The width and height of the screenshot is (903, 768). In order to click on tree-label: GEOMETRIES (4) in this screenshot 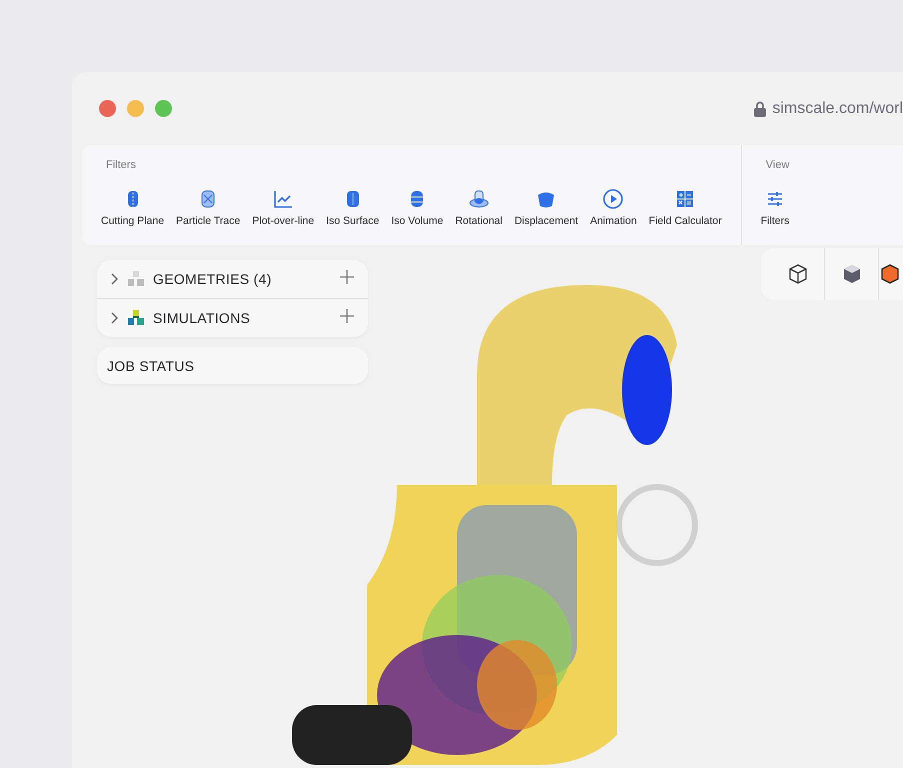, I will do `click(212, 279)`.